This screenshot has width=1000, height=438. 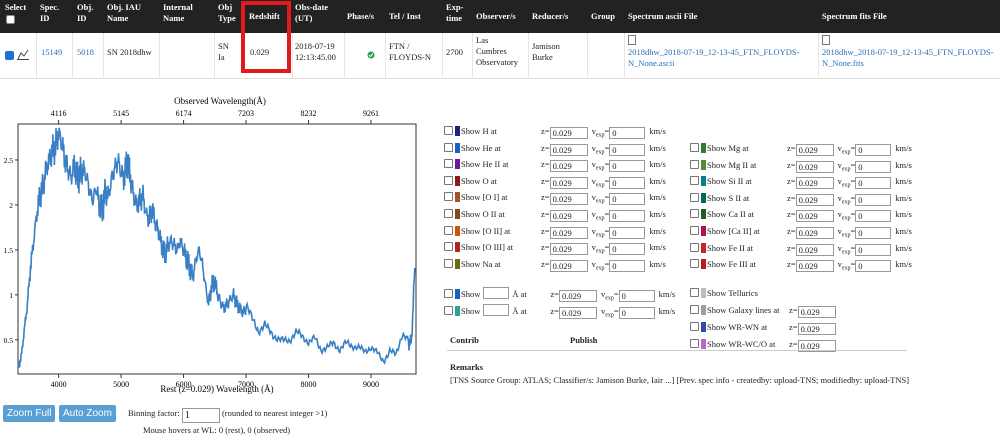 I want to click on line-row-left: Show [O III] at z= 0.029 vexp= 0 km/s, so click(x=555, y=248).